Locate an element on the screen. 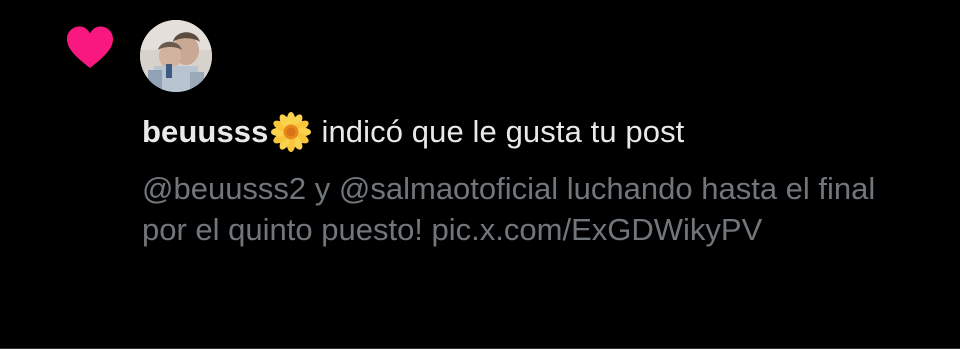  avatar is located at coordinates (176, 56).